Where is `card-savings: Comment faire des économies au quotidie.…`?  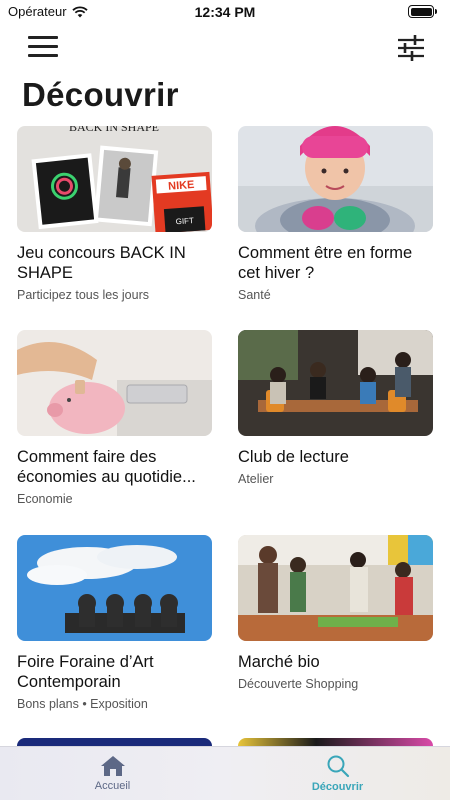
card-savings: Comment faire des économies au quotidie.… is located at coordinates (114, 418).